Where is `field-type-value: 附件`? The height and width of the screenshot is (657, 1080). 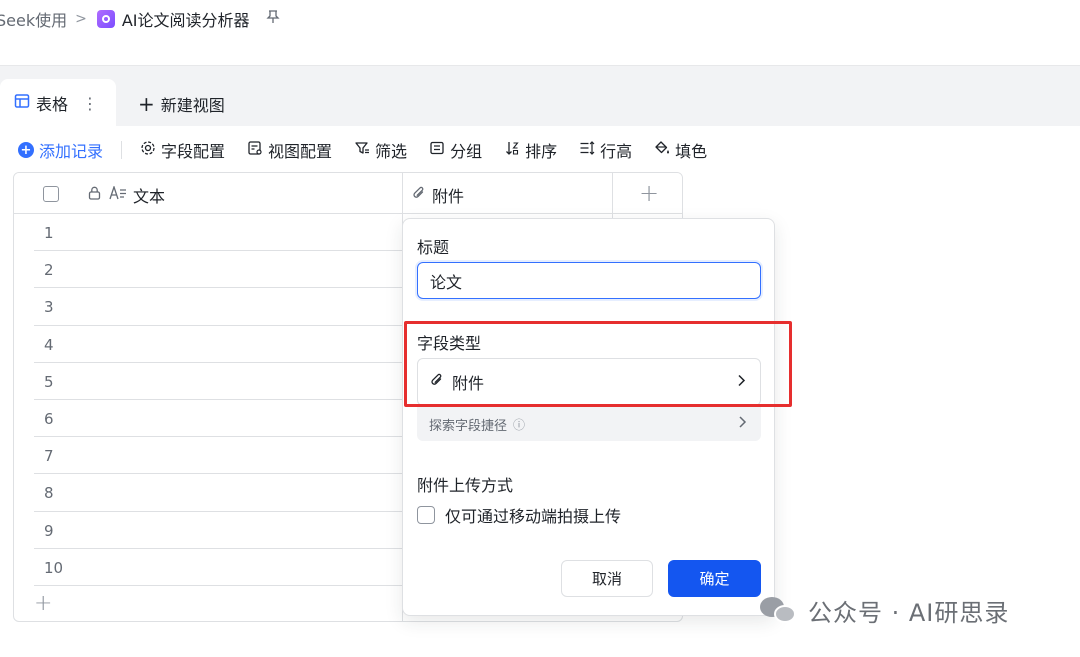
field-type-value: 附件 is located at coordinates (468, 383).